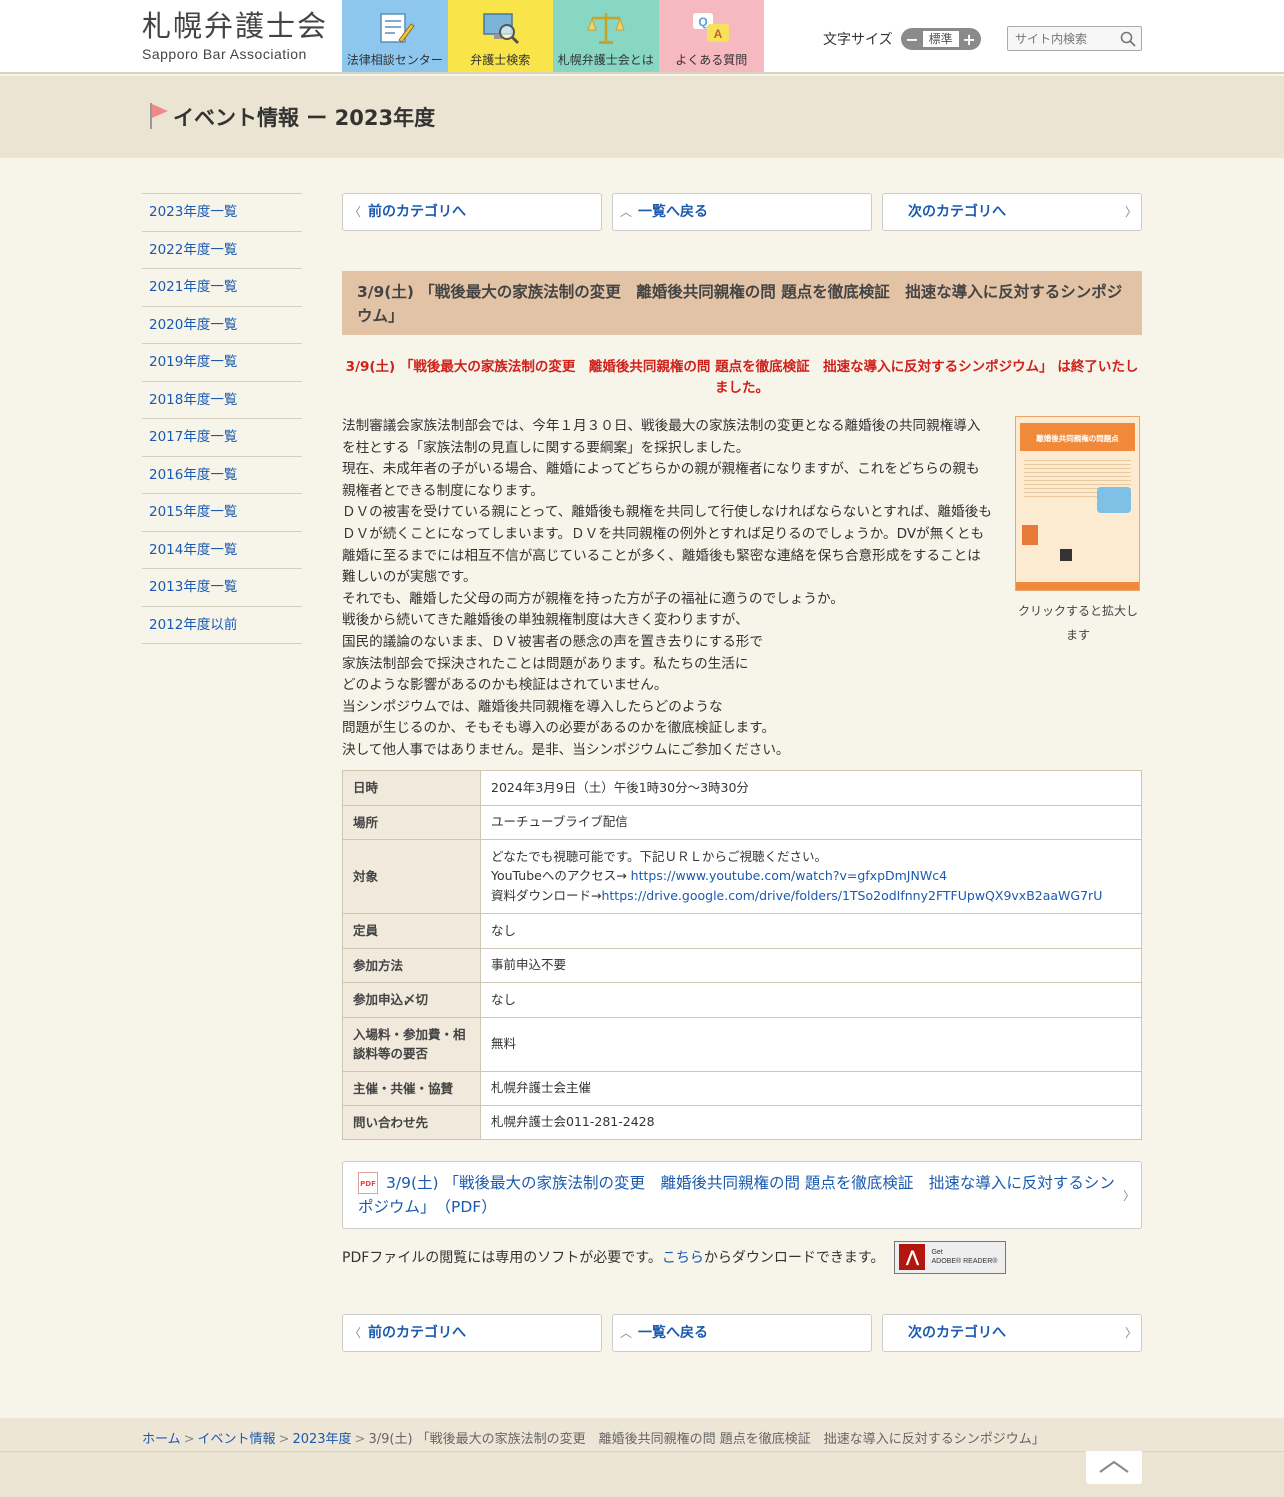  What do you see at coordinates (912, 1257) in the screenshot?
I see `adobe-reader-icon: ⋀` at bounding box center [912, 1257].